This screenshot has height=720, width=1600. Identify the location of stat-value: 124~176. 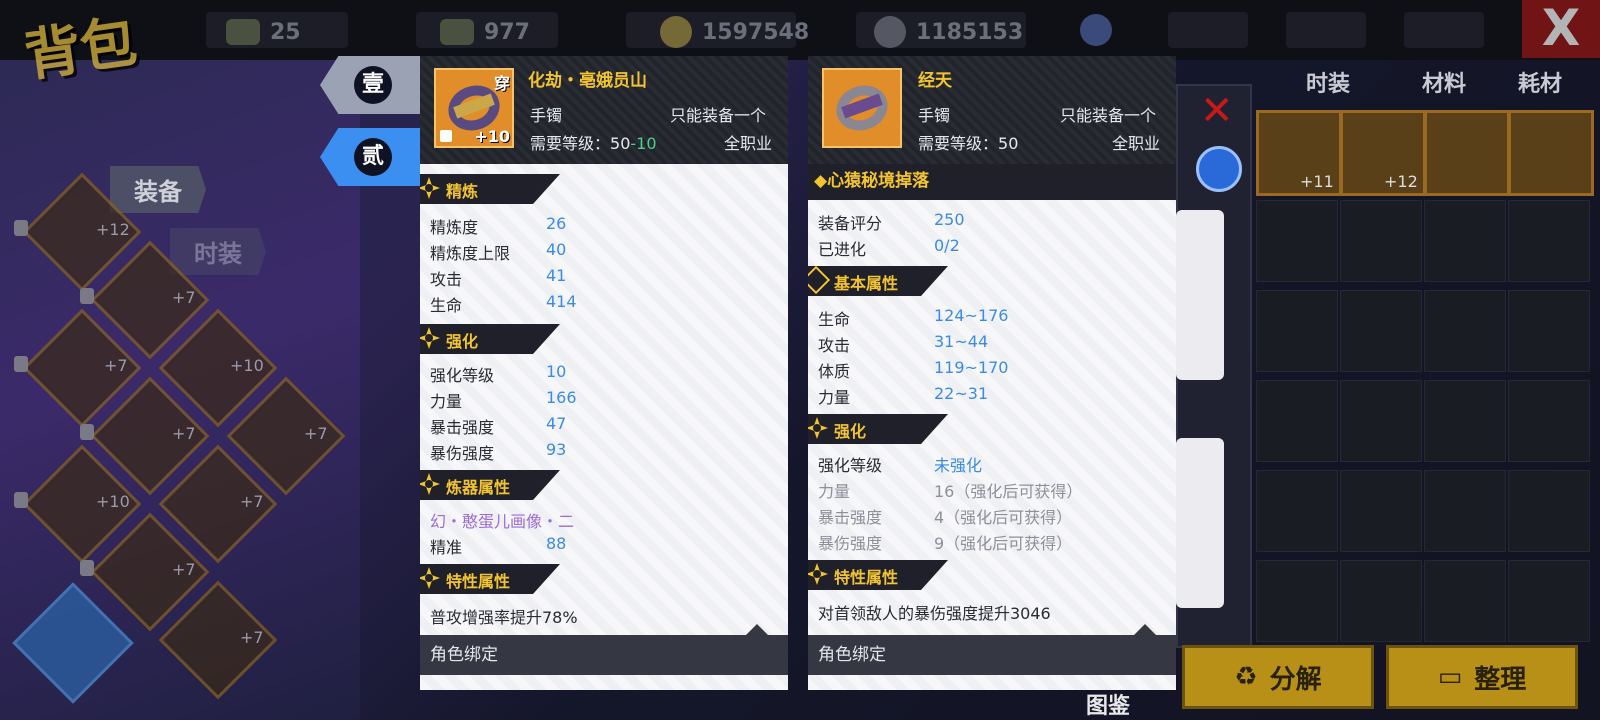
(971, 315).